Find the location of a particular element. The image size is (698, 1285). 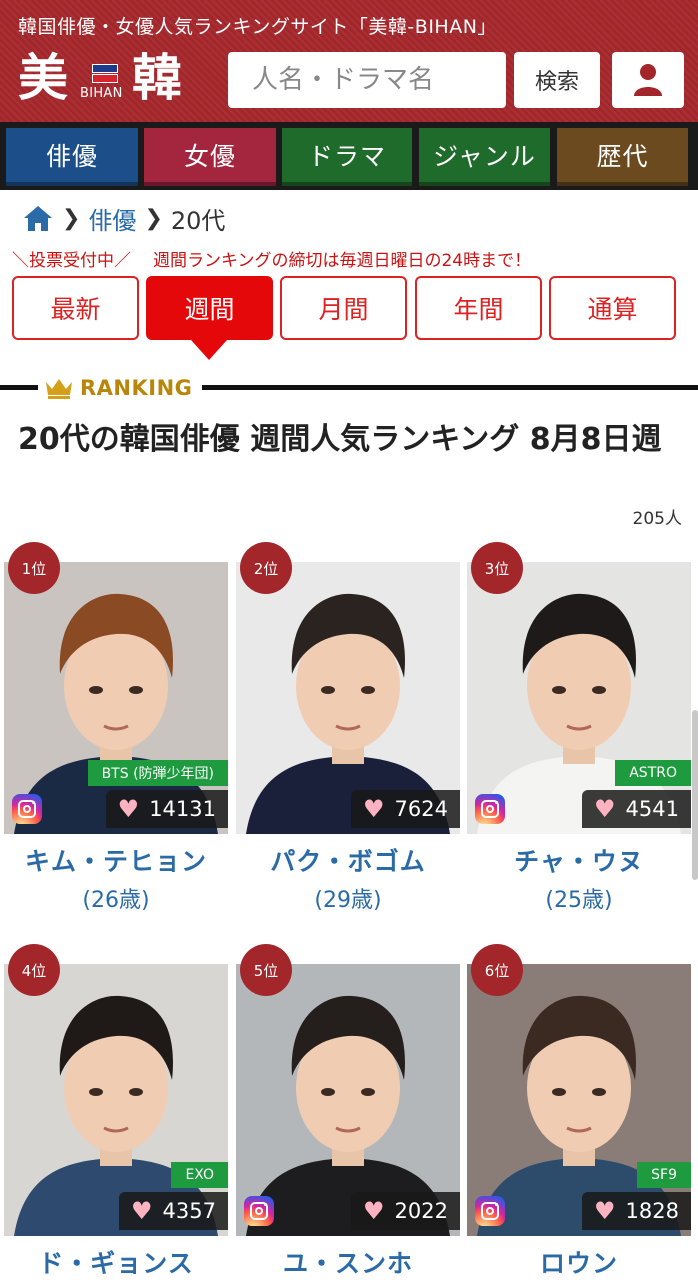

ranking-card: 5位 ♥ 2022 ユ・スンホ is located at coordinates (348, 1114).